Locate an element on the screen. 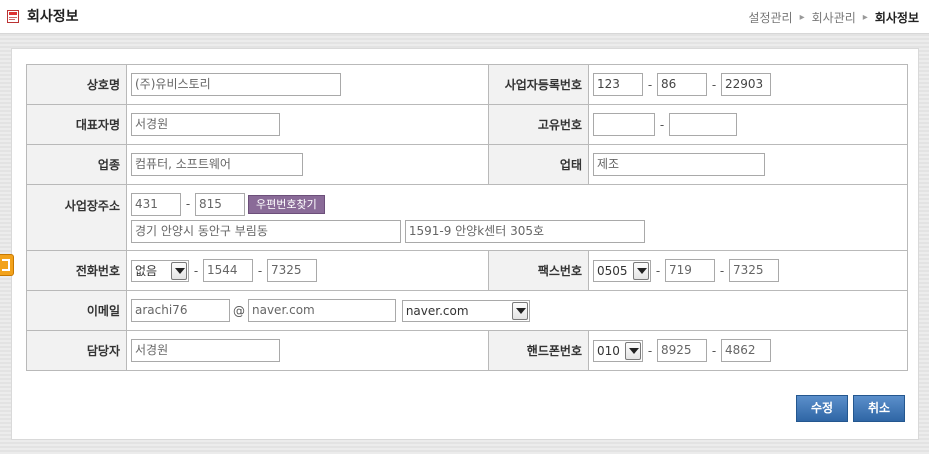  email-at-sign: @ is located at coordinates (239, 310).